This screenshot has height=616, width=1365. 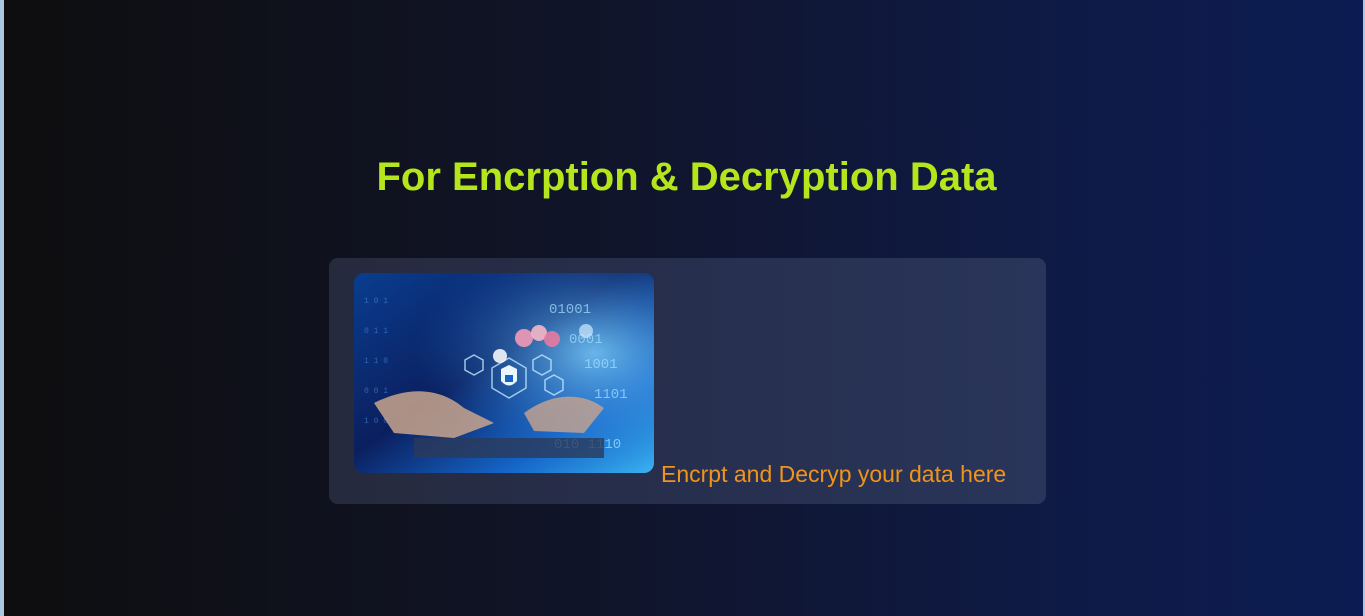 I want to click on page-title: For Encrption & Decryption Data, so click(x=686, y=177).